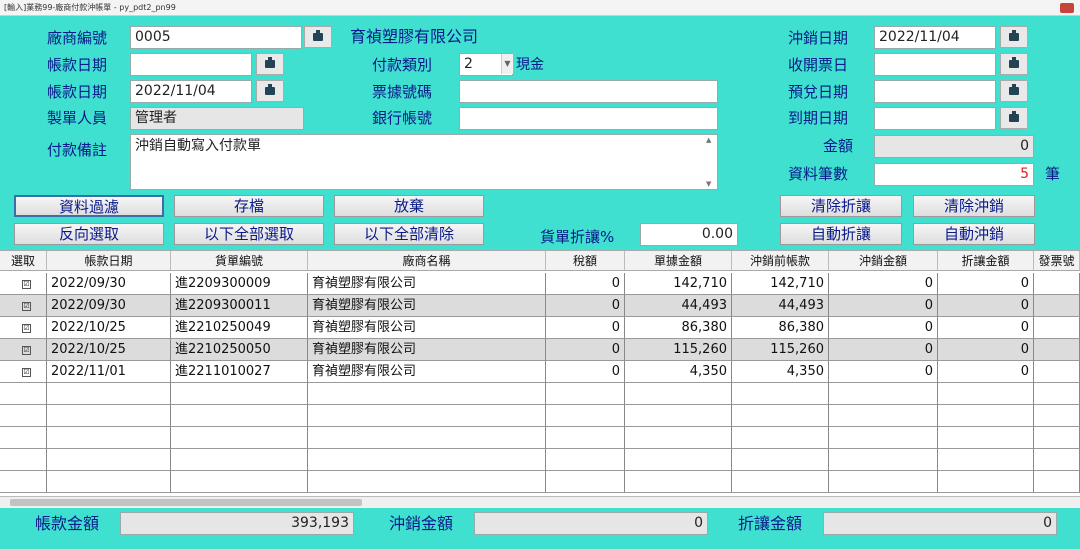 The width and height of the screenshot is (1080, 549). What do you see at coordinates (186, 502) in the screenshot?
I see `scrollbar-thumb` at bounding box center [186, 502].